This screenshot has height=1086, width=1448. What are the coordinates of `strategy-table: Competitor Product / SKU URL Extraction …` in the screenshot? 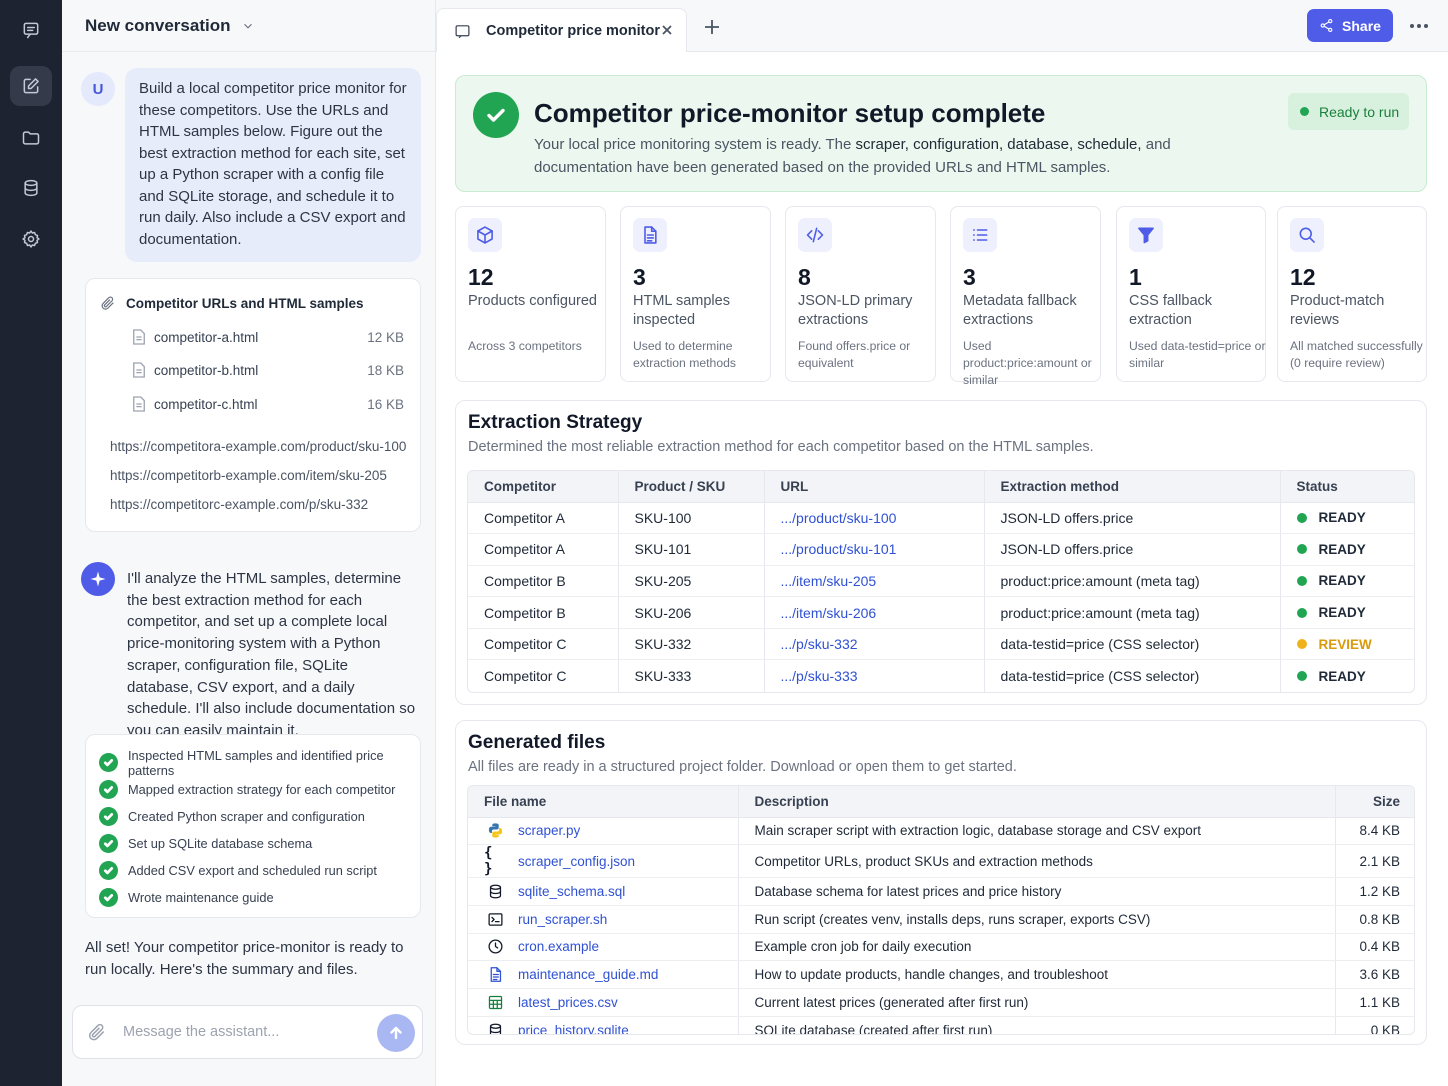 It's located at (941, 581).